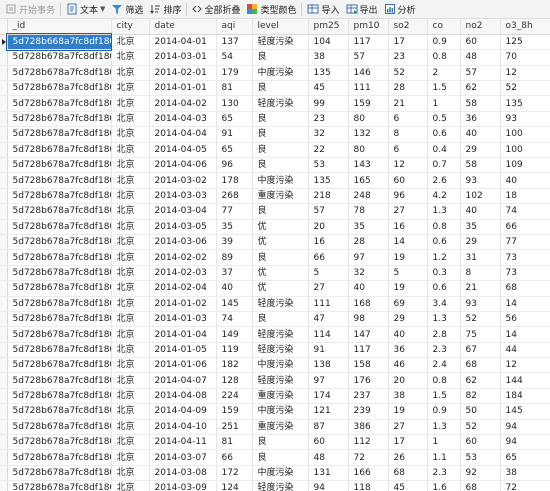 This screenshot has width=550, height=491. Describe the element at coordinates (328, 103) in the screenshot. I see `cell-pm25: 99` at that location.